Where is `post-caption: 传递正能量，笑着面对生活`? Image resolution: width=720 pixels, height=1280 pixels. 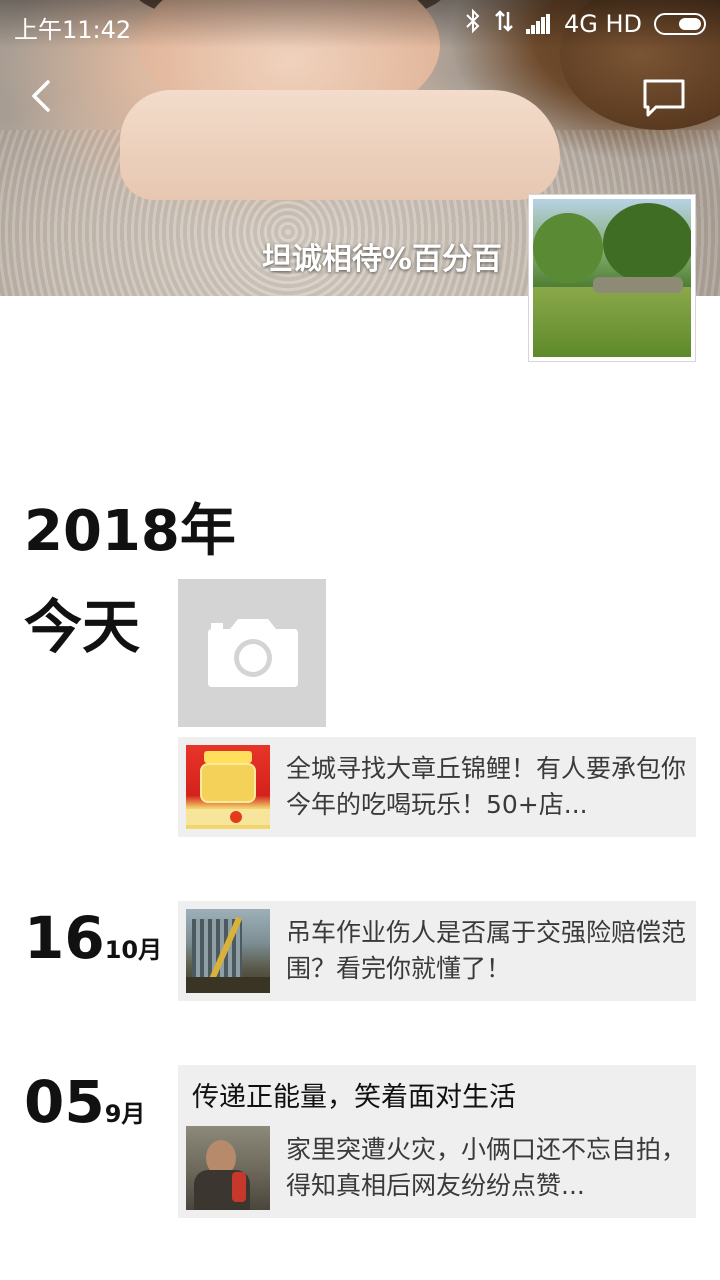
post-caption: 传递正能量，笑着面对生活 is located at coordinates (354, 1097).